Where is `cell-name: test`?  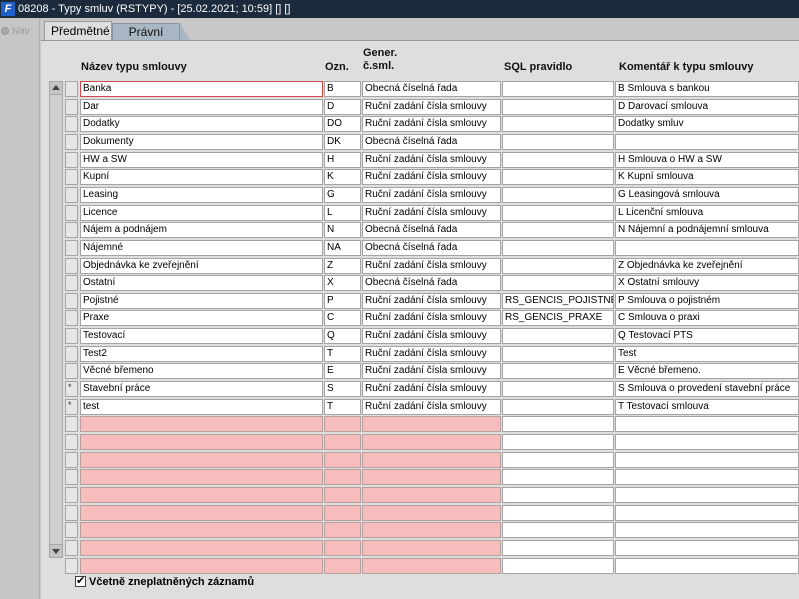
cell-name: test is located at coordinates (201, 406).